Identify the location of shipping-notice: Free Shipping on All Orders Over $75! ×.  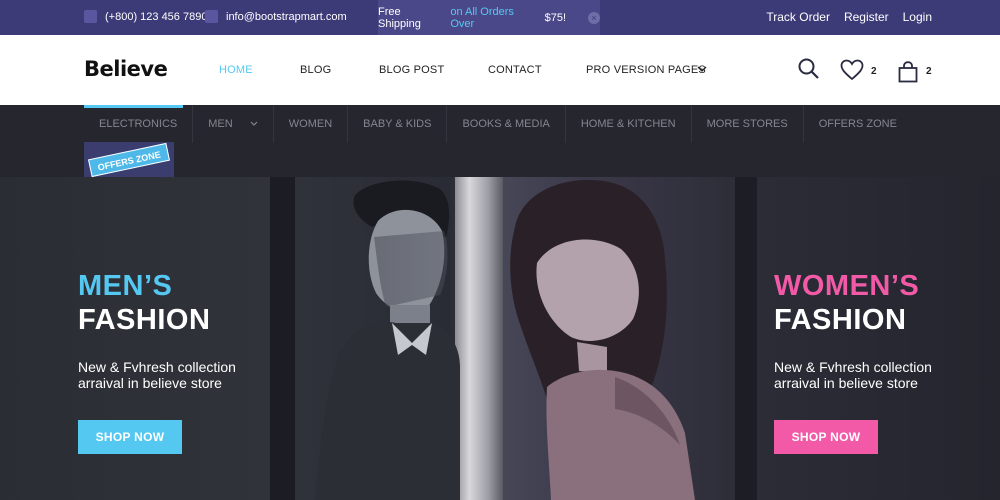
(489, 17).